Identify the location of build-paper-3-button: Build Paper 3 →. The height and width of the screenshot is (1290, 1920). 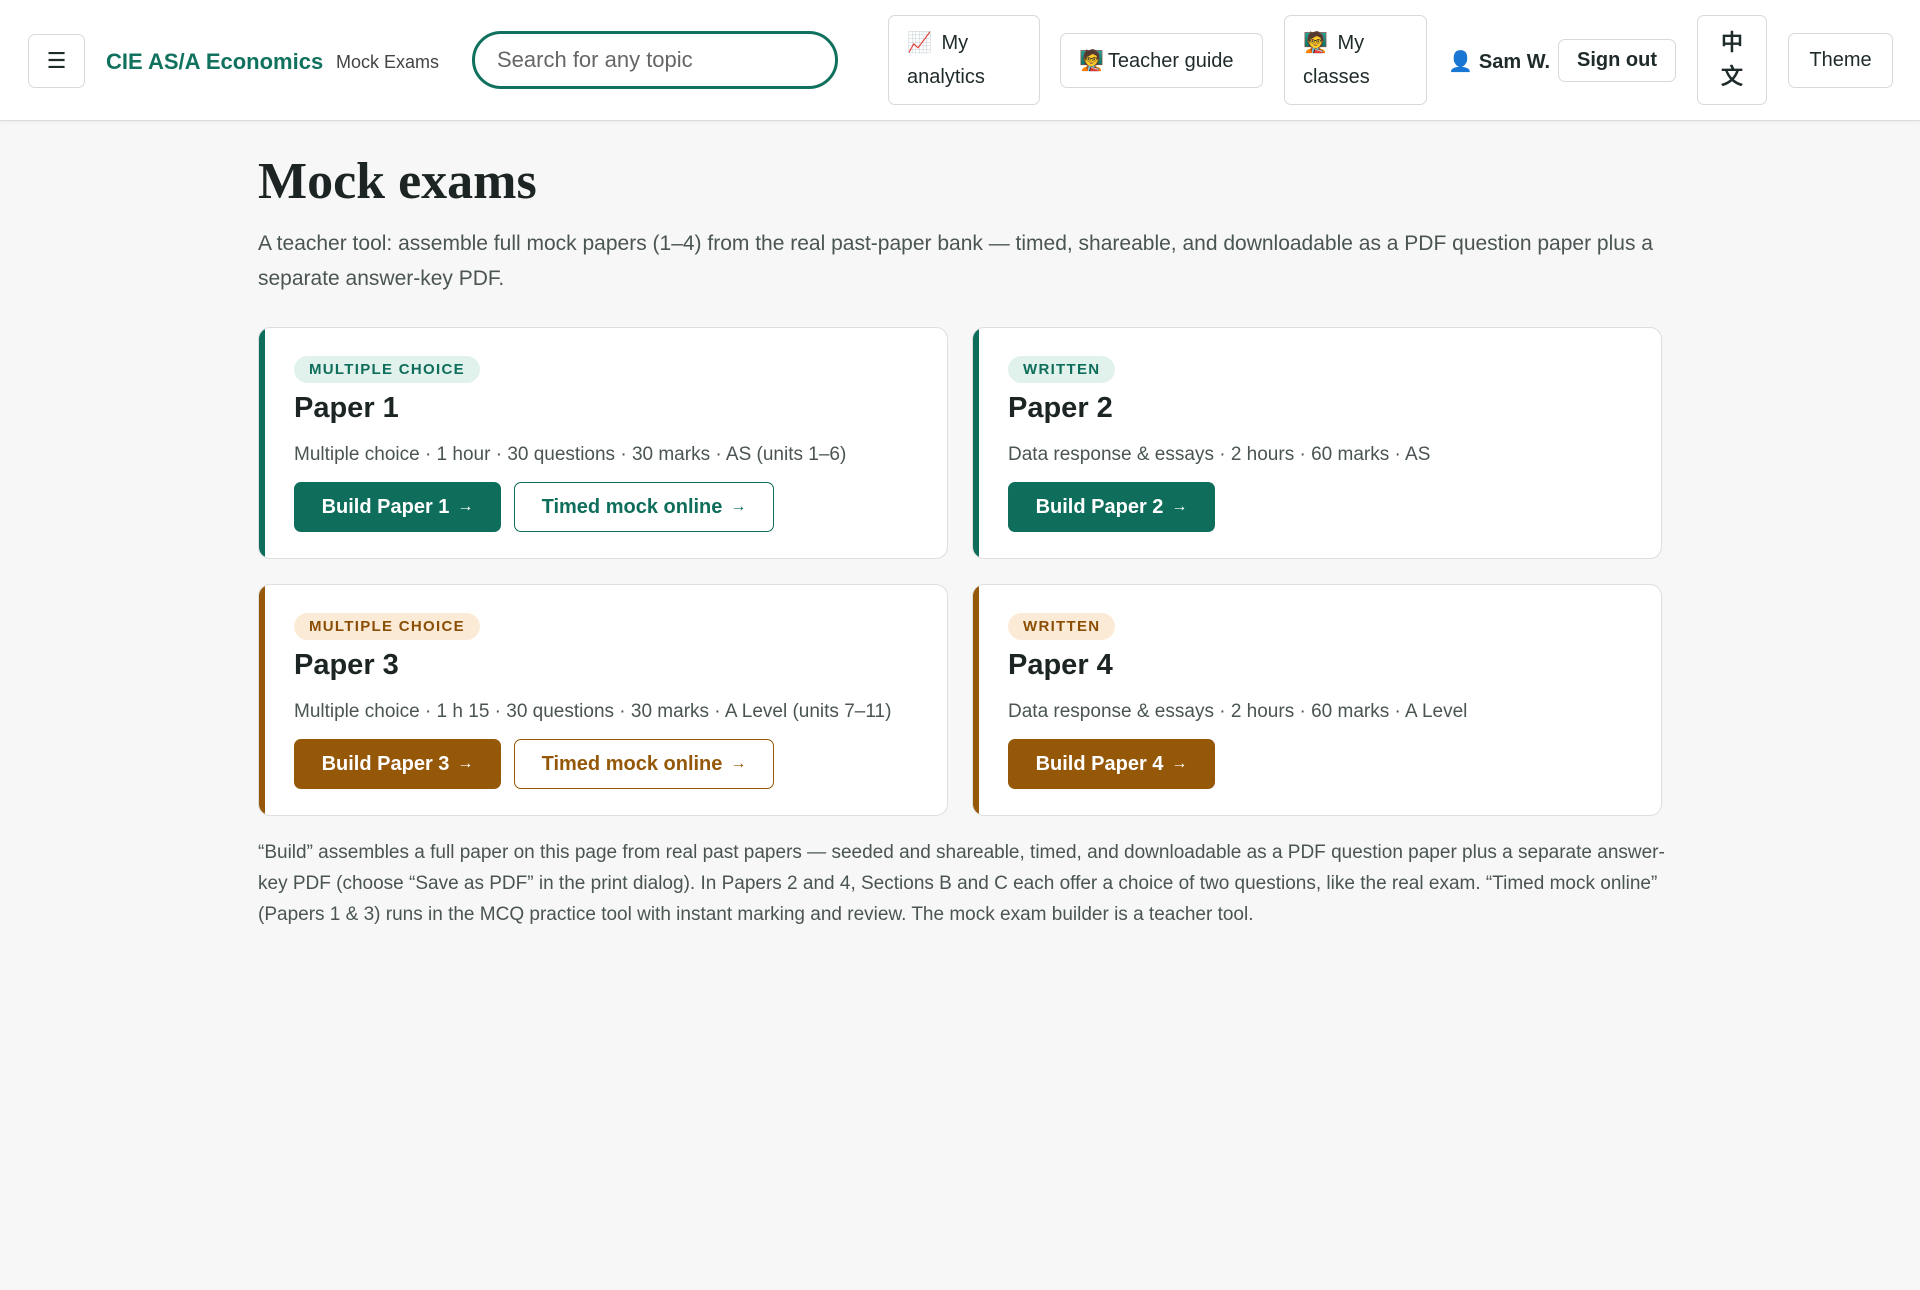
(397, 764).